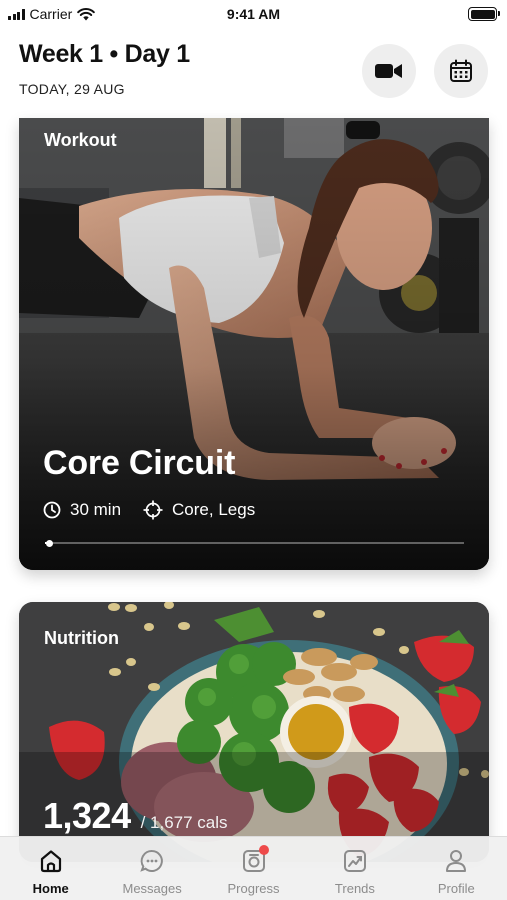 Image resolution: width=507 pixels, height=900 pixels. I want to click on tab-progress: Progress, so click(253, 868).